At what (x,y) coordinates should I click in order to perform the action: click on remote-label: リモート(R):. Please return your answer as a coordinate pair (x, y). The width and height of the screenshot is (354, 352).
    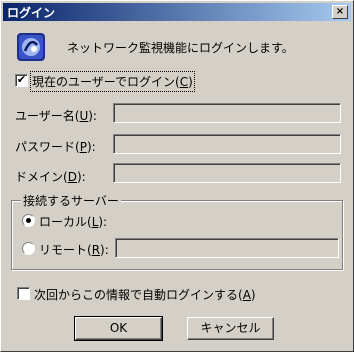
    Looking at the image, I should click on (74, 249).